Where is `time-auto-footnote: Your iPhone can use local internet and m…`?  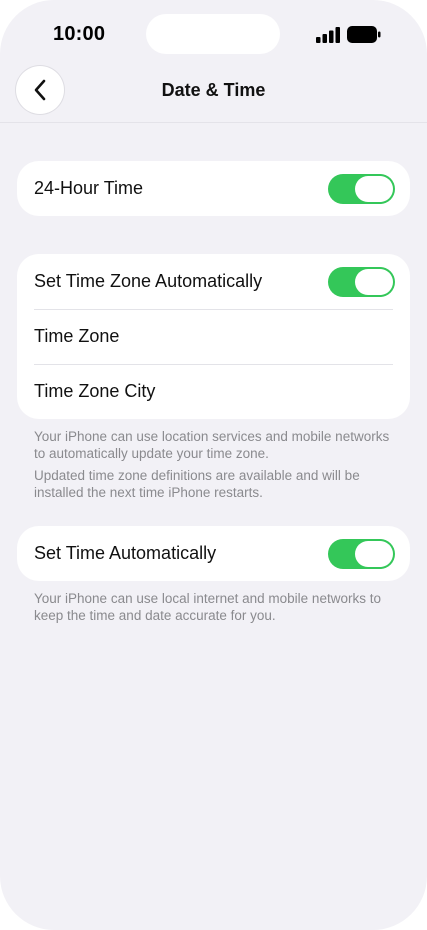
time-auto-footnote: Your iPhone can use local internet and m… is located at coordinates (207, 607).